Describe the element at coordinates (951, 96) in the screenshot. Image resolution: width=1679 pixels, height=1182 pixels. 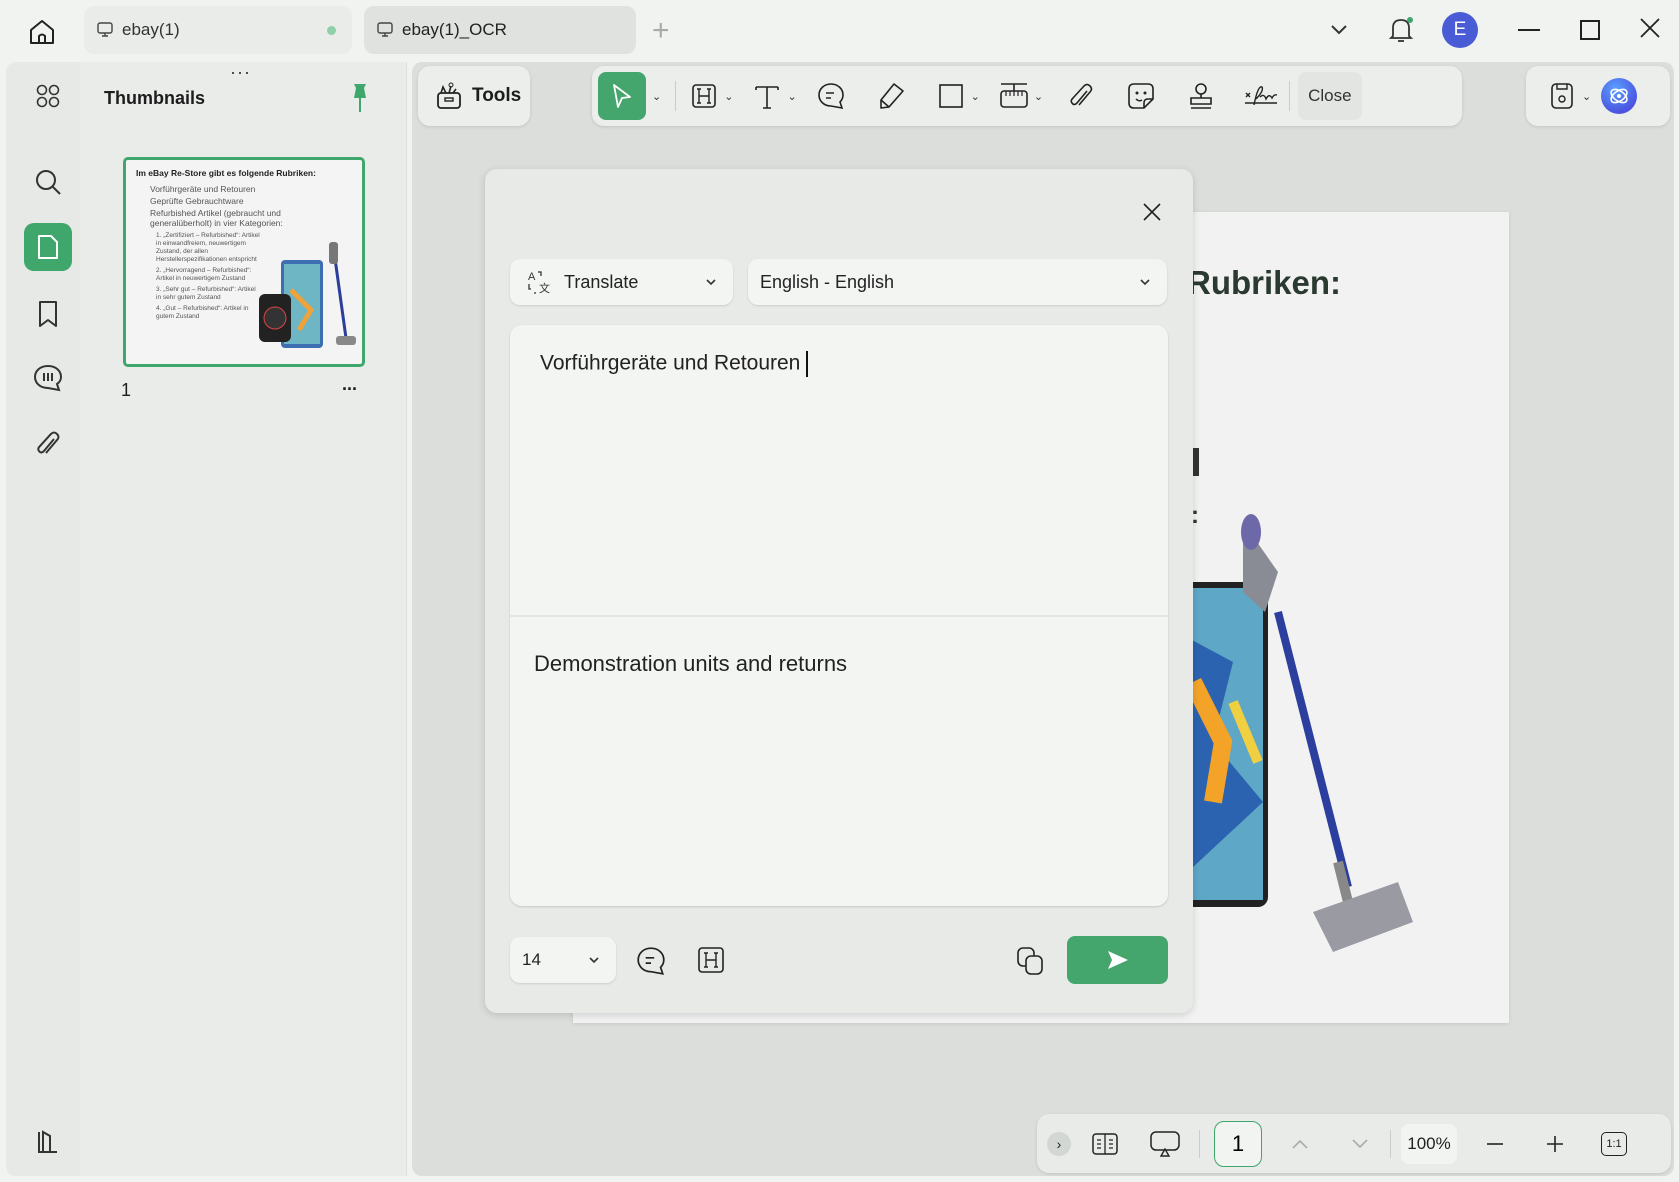
I see `shape-tool` at that location.